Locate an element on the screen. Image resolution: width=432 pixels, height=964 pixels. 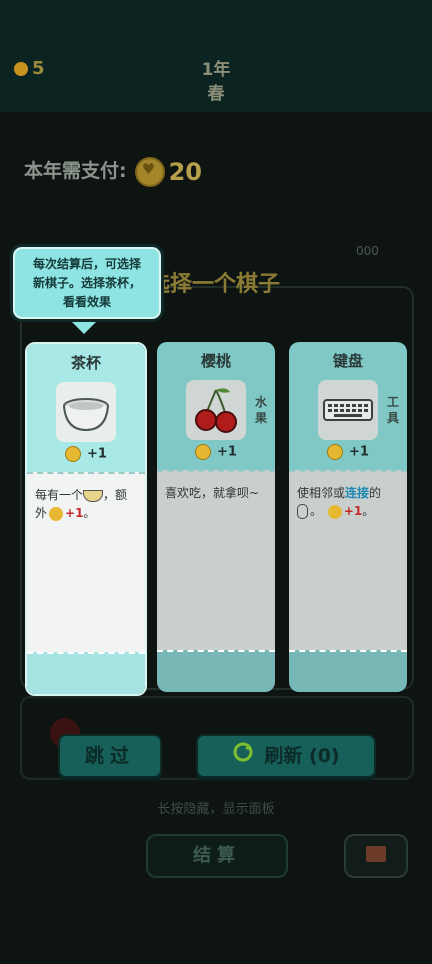
refresh-label: 刷新 (0) is located at coordinates (302, 756).